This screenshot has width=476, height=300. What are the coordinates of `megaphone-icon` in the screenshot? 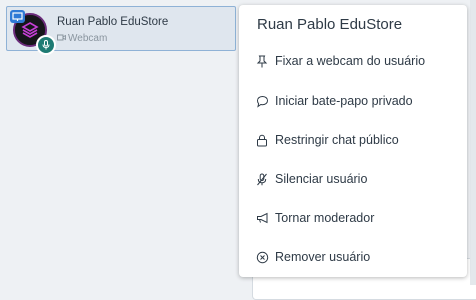 It's located at (262, 218).